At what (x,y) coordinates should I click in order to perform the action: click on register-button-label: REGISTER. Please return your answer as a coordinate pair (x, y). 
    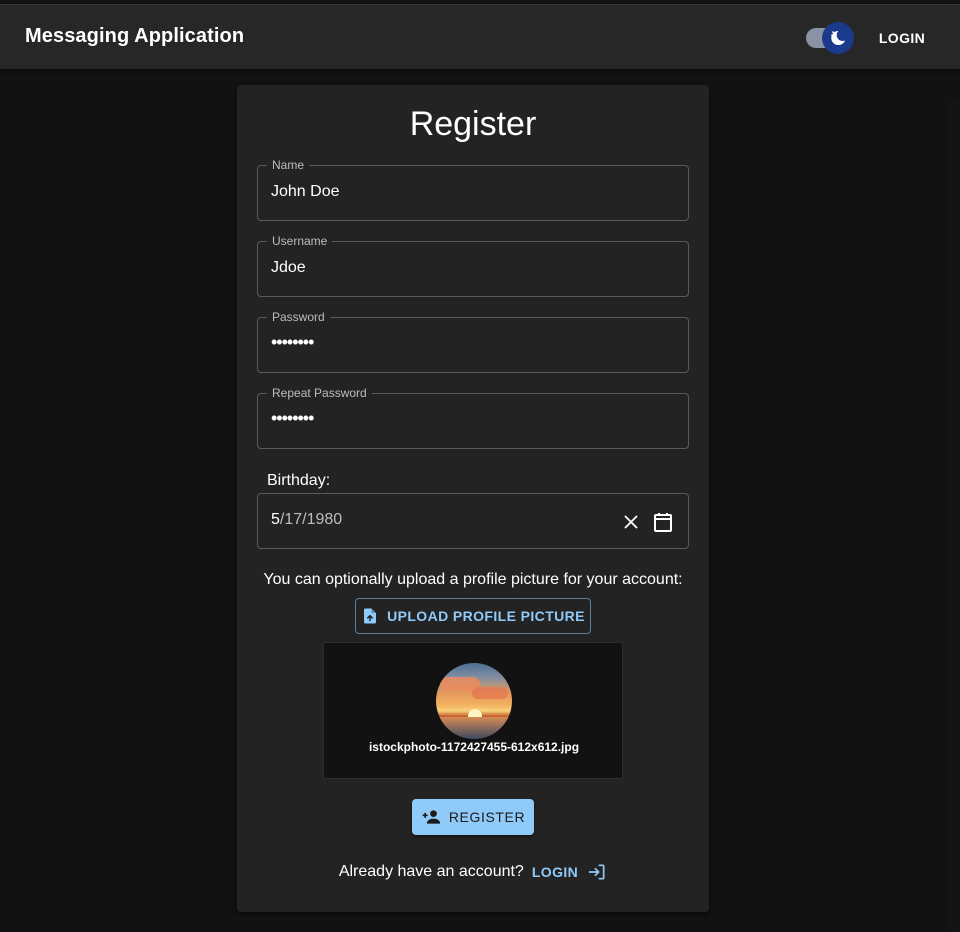
    Looking at the image, I should click on (487, 817).